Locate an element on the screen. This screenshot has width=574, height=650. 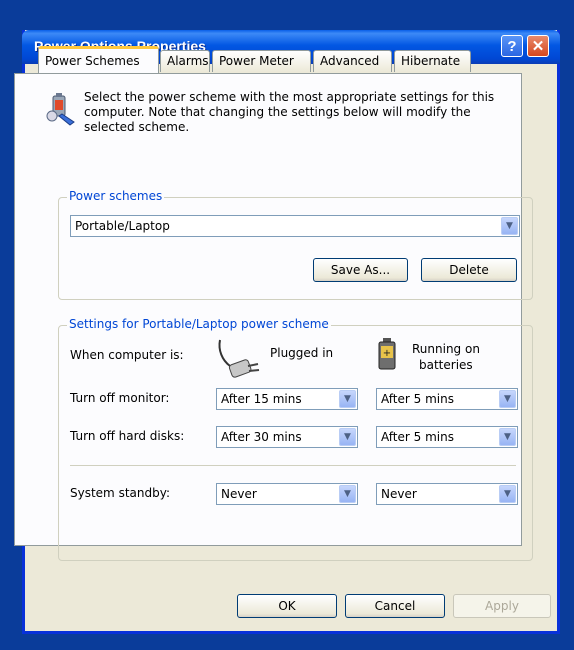
disks-plugged-value: After 30 mins is located at coordinates (261, 437).